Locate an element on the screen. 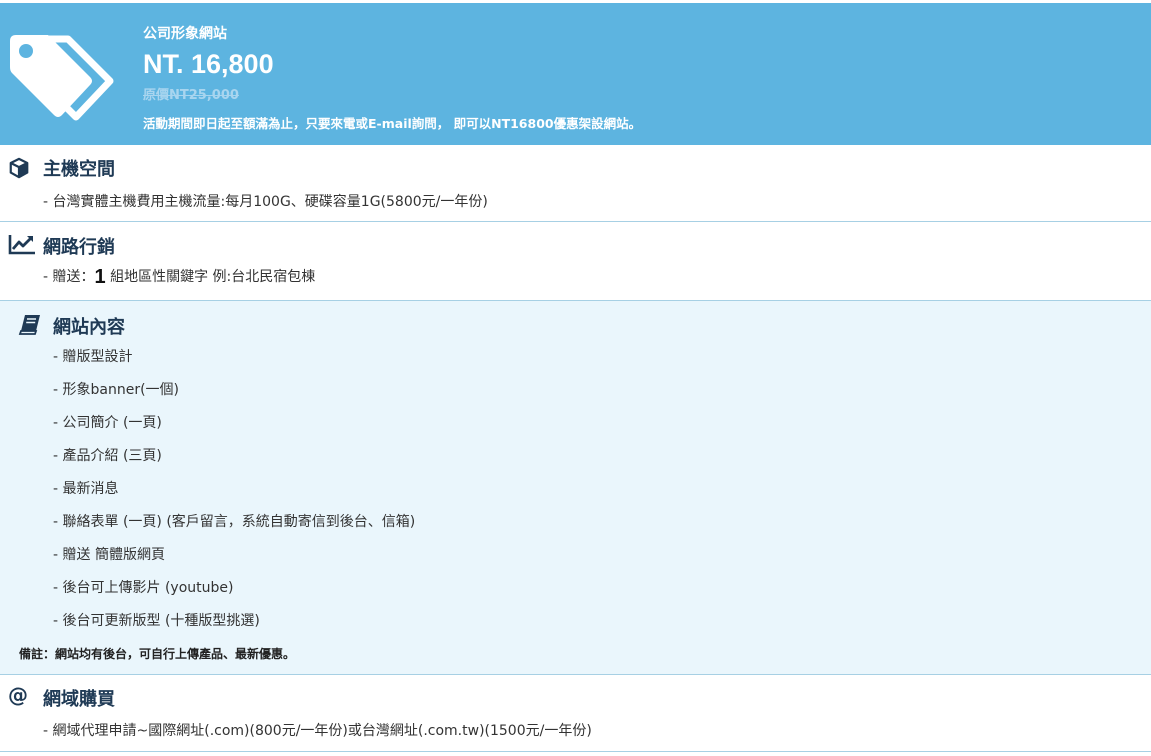 The width and height of the screenshot is (1151, 756). content-item: - 後台可上傳影片 (youtube) is located at coordinates (143, 588).